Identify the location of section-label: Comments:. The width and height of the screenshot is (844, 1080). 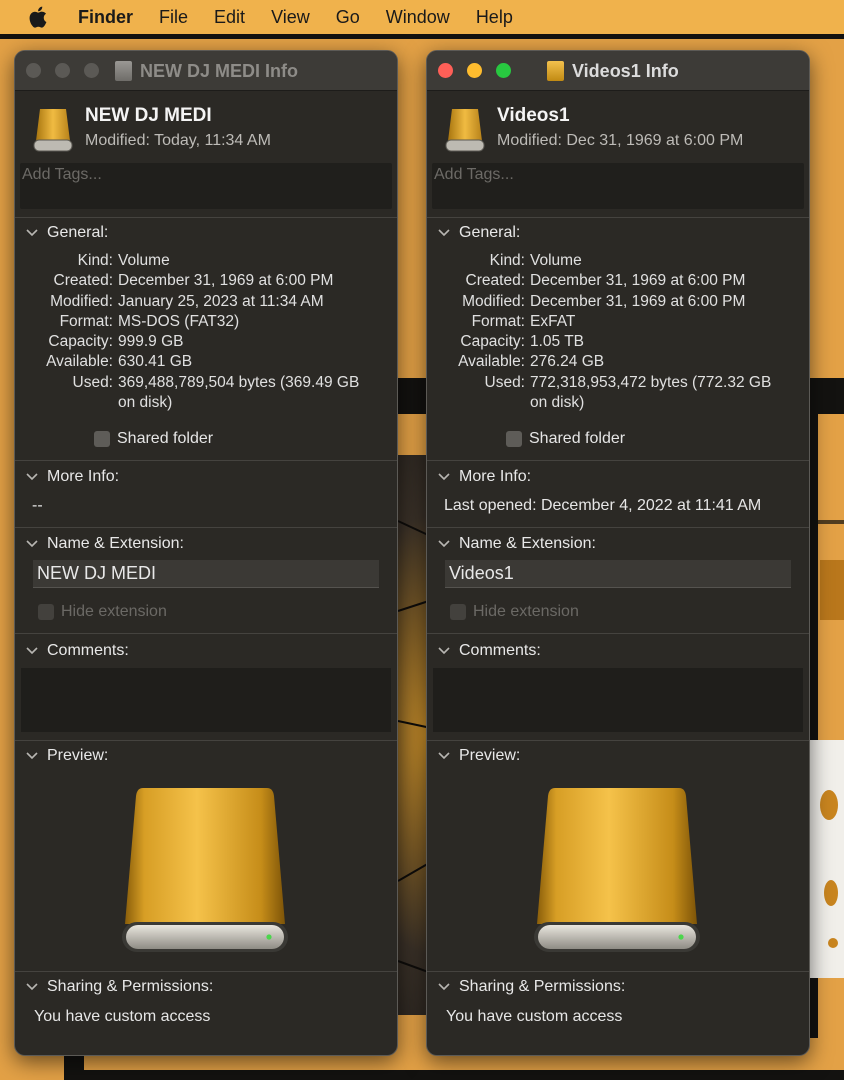
(88, 651).